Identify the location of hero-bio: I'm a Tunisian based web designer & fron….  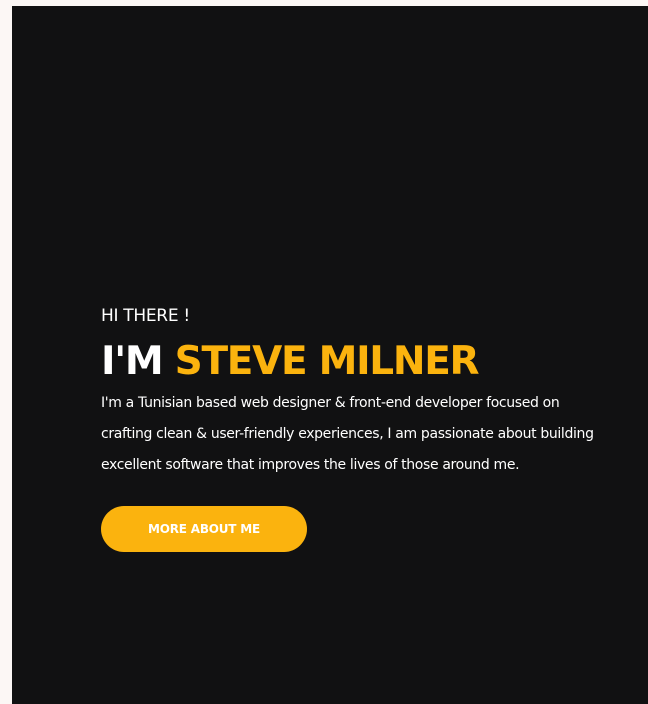
(374, 434).